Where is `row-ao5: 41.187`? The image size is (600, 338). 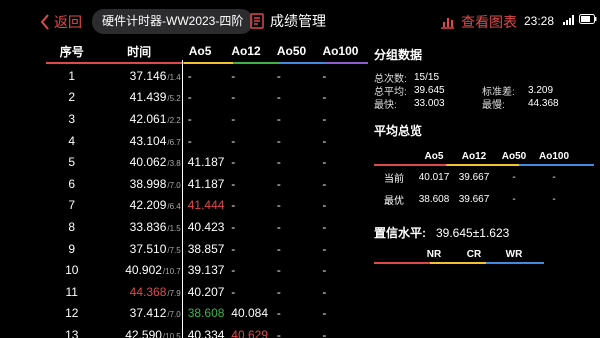 row-ao5: 41.187 is located at coordinates (206, 183).